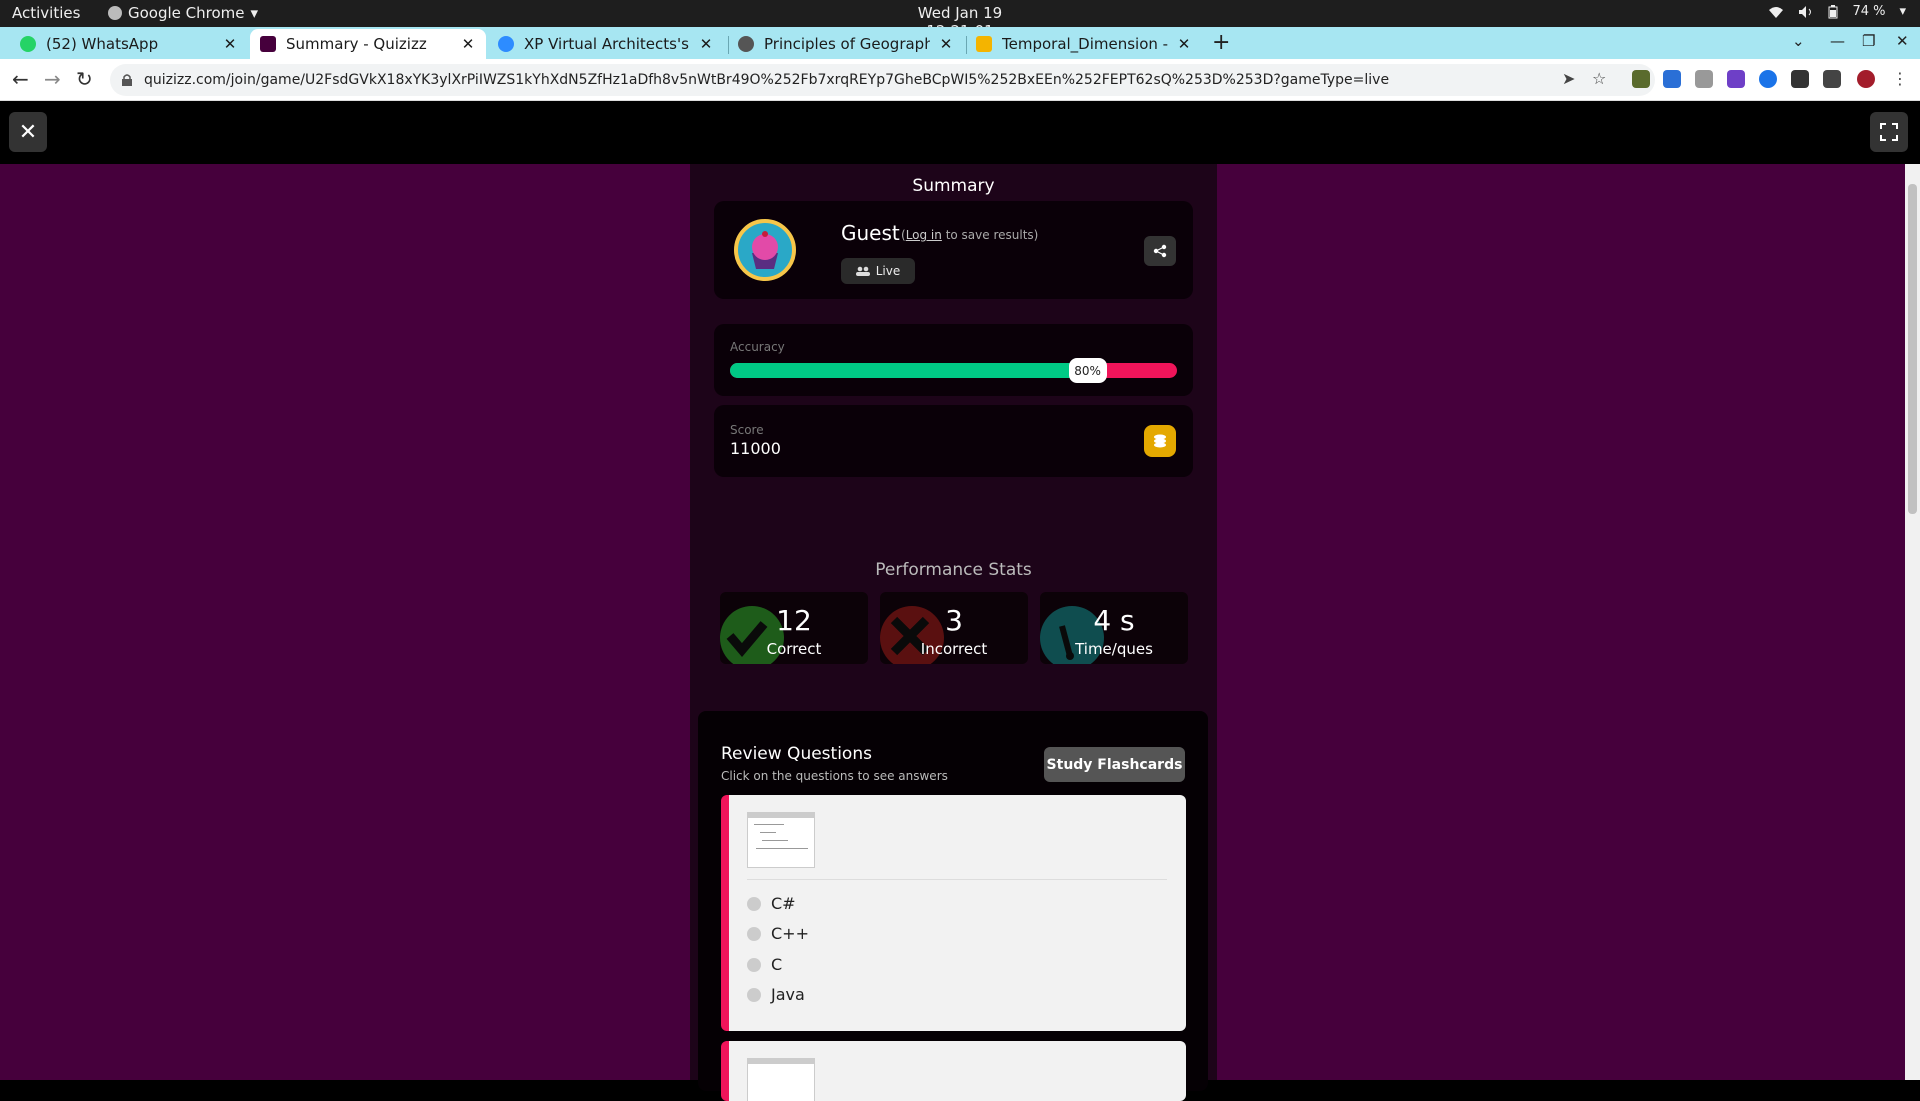 The image size is (1920, 1101). Describe the element at coordinates (755, 448) in the screenshot. I see `score-value: 11000` at that location.